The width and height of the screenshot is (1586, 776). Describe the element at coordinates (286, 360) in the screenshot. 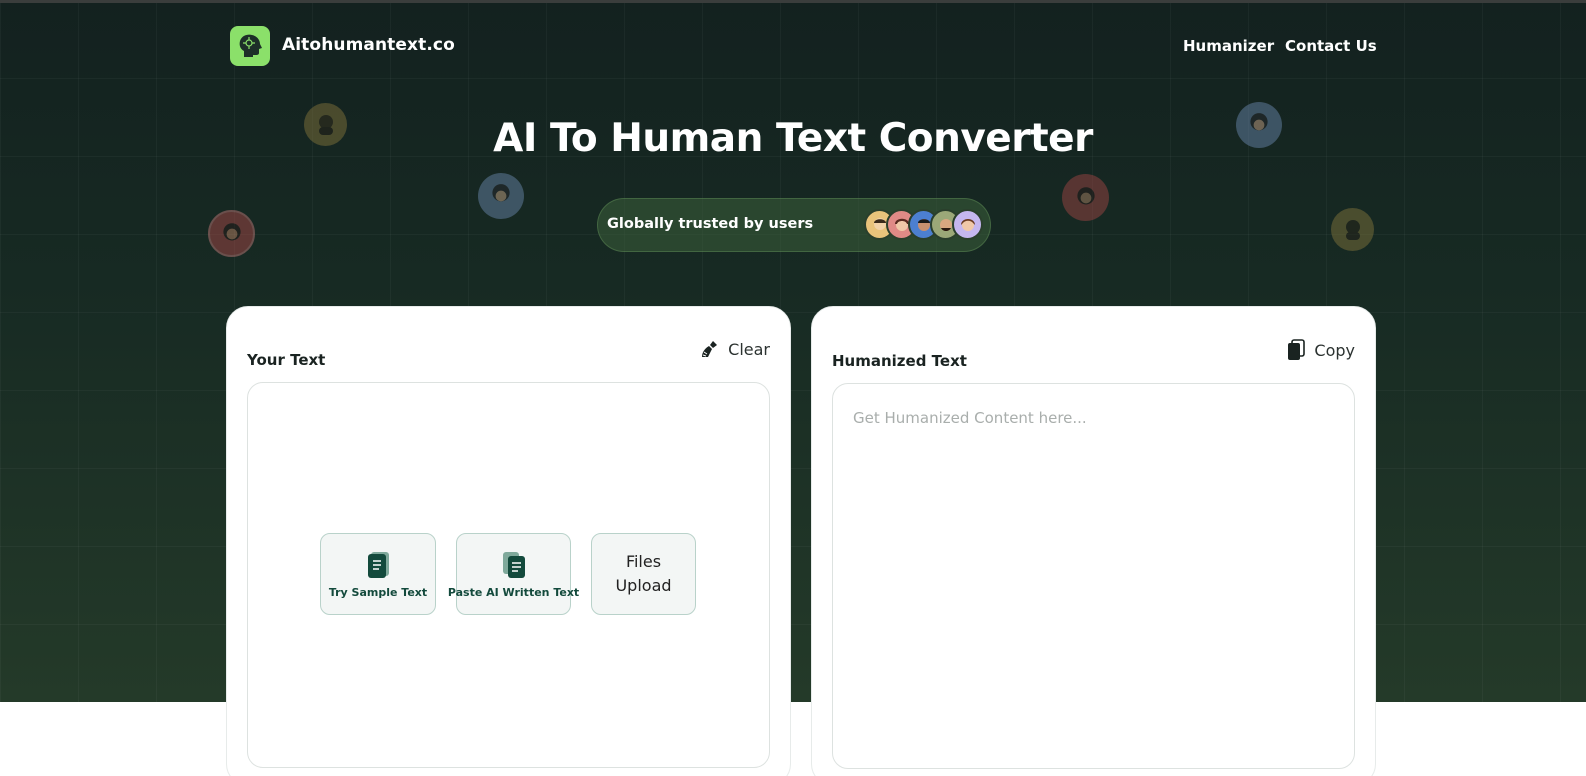

I see `input-panel-label: Your Text` at that location.